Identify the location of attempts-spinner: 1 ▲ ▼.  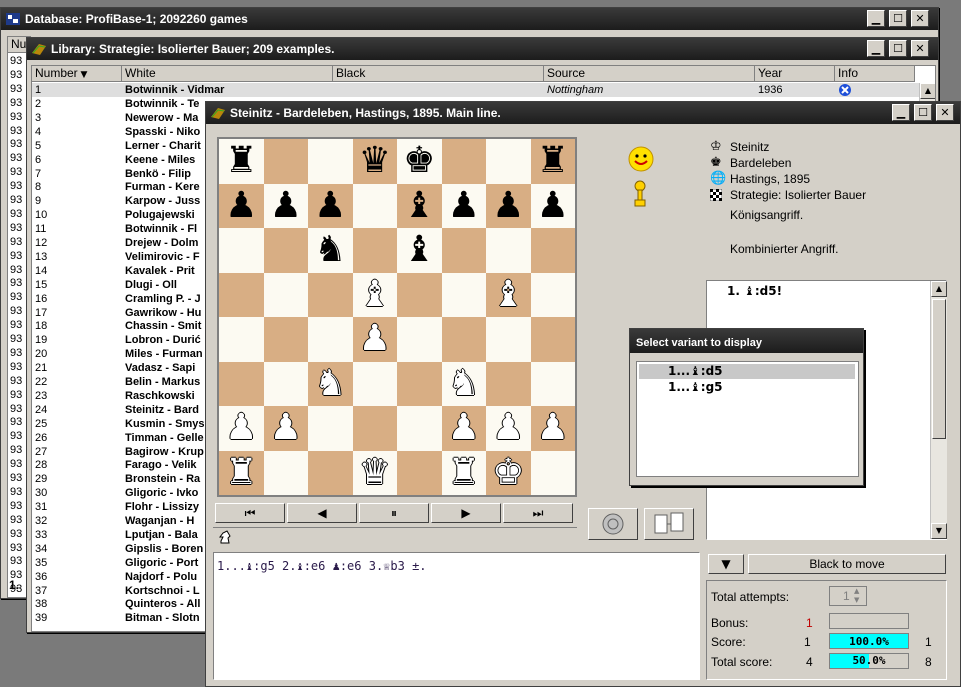
(848, 596).